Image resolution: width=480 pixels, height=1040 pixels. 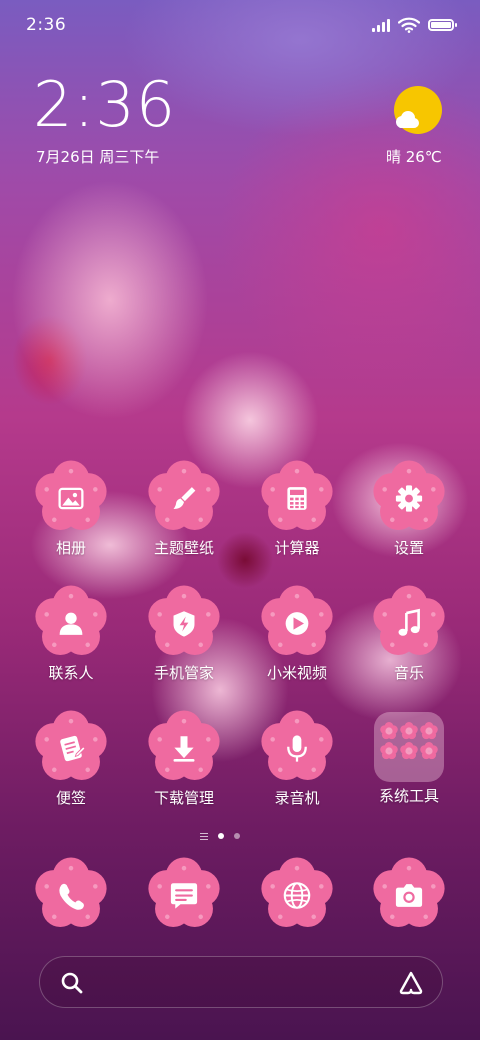 What do you see at coordinates (411, 983) in the screenshot?
I see `assistant-icon` at bounding box center [411, 983].